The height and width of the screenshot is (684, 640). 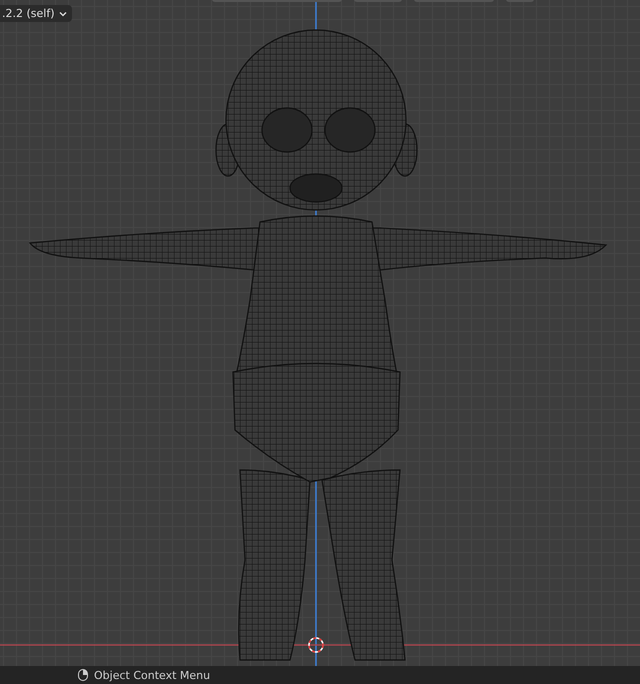 What do you see at coordinates (36, 13) in the screenshot?
I see `collection-dropdown: .2.2 (self)` at bounding box center [36, 13].